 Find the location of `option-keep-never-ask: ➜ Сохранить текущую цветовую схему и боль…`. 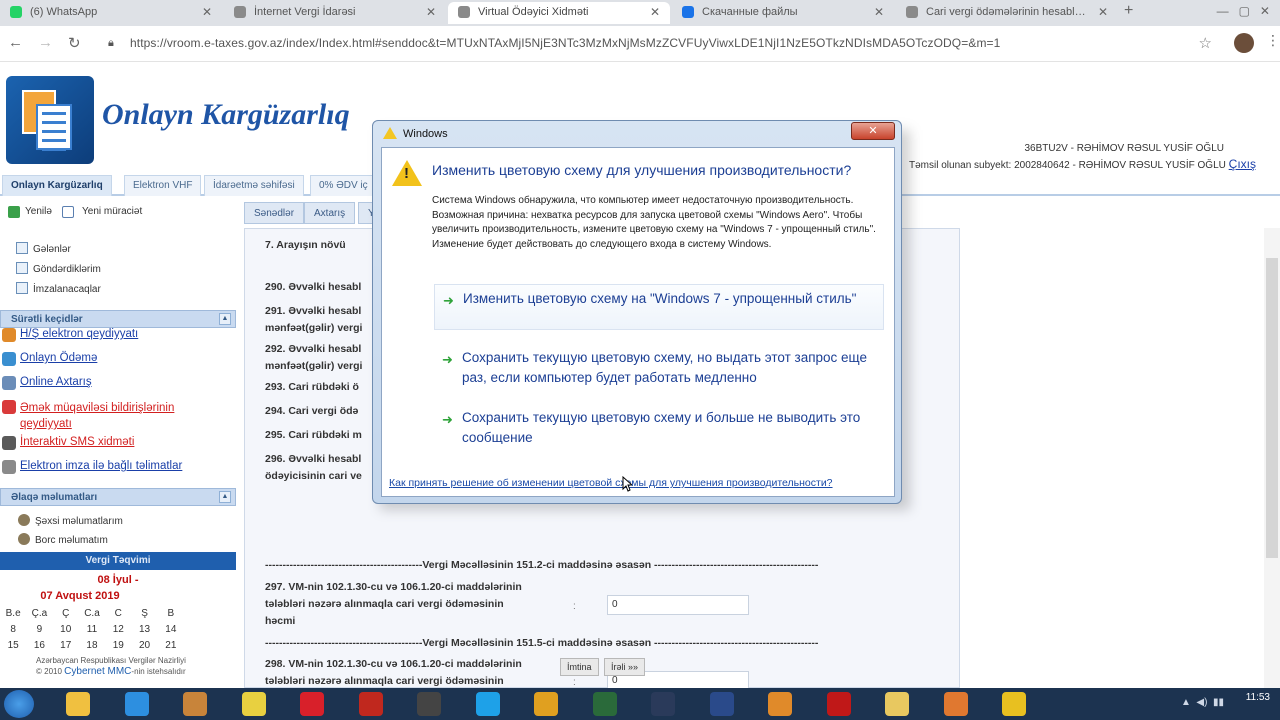

option-keep-never-ask: ➜ Сохранить текущую цветовую схему и боль… is located at coordinates (659, 424).